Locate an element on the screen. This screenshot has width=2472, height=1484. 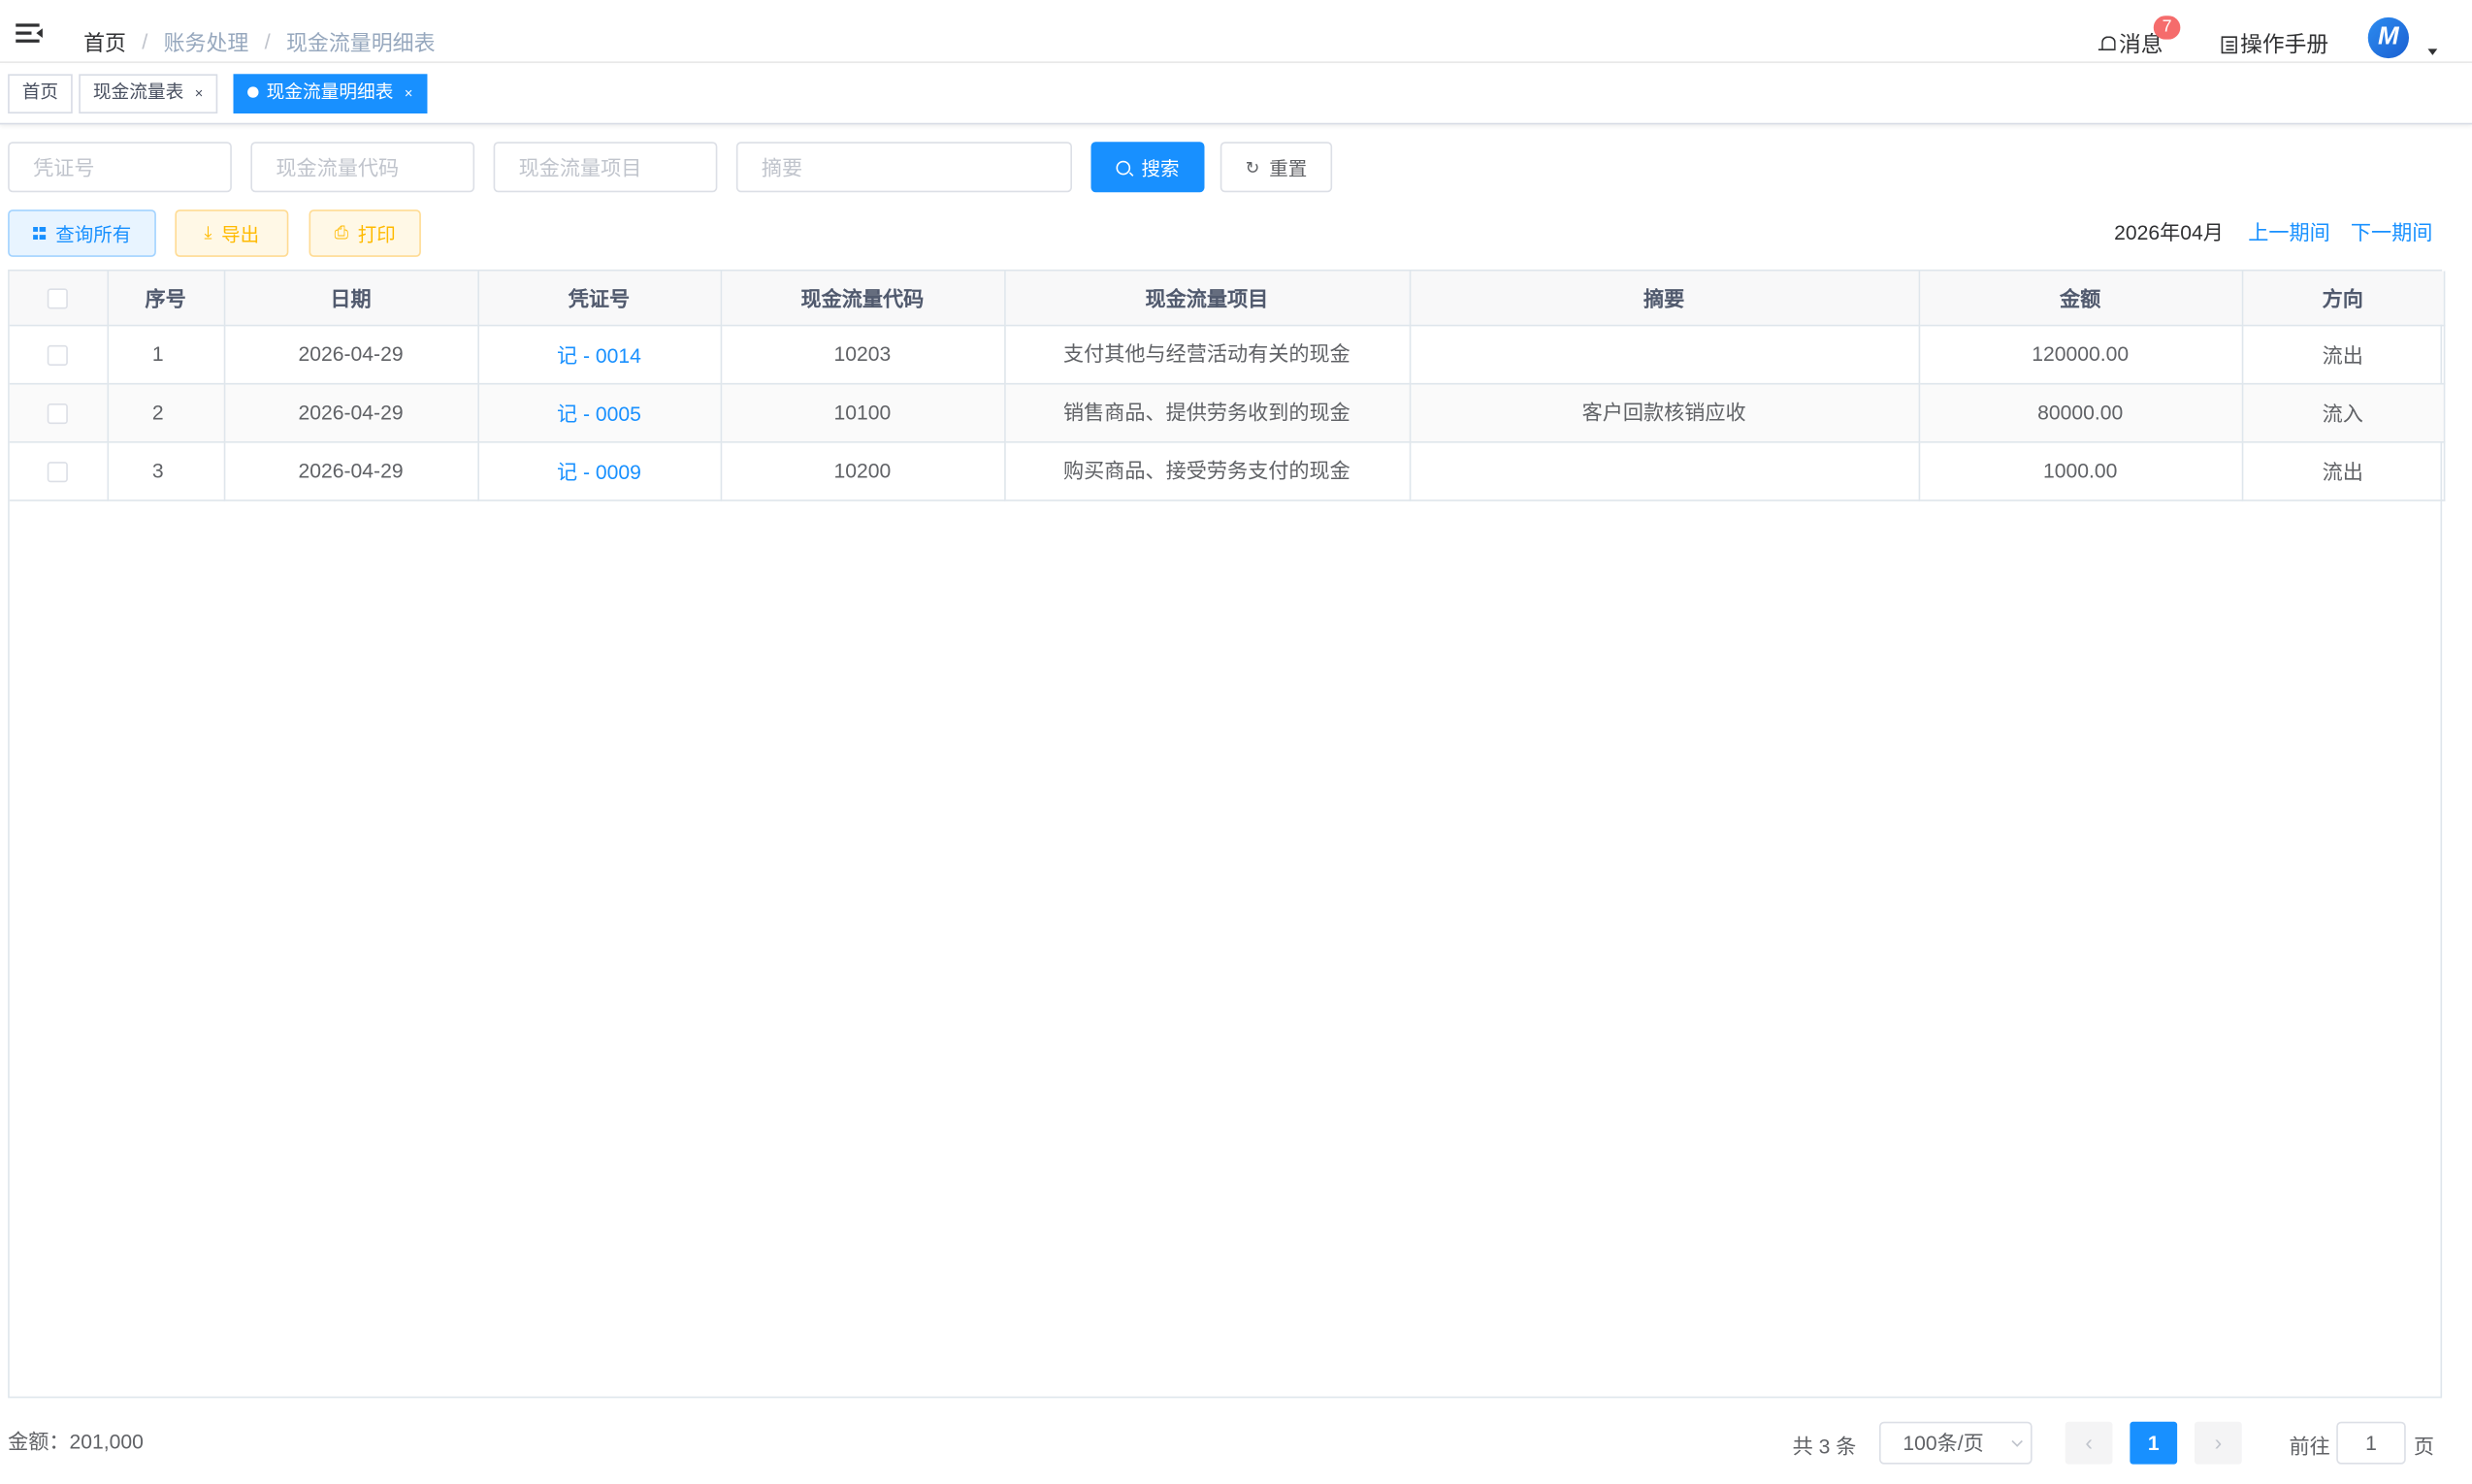
chevron-right-icon: › is located at coordinates (2218, 1442).